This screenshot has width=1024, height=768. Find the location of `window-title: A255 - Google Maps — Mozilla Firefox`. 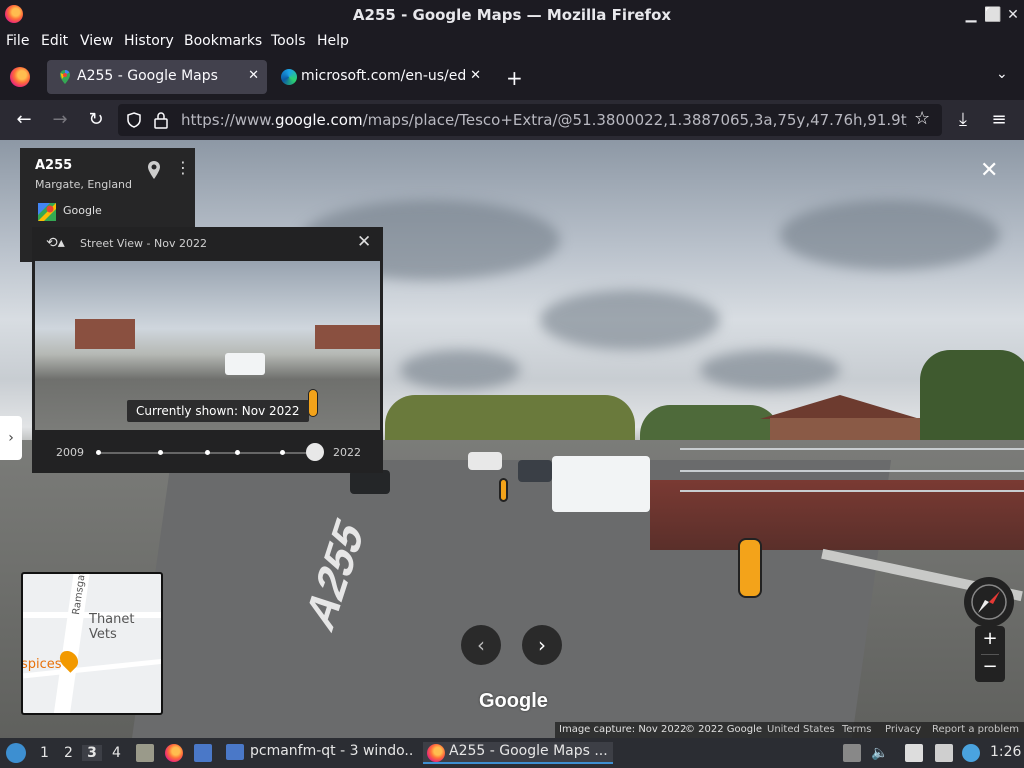

window-title: A255 - Google Maps — Mozilla Firefox is located at coordinates (512, 15).